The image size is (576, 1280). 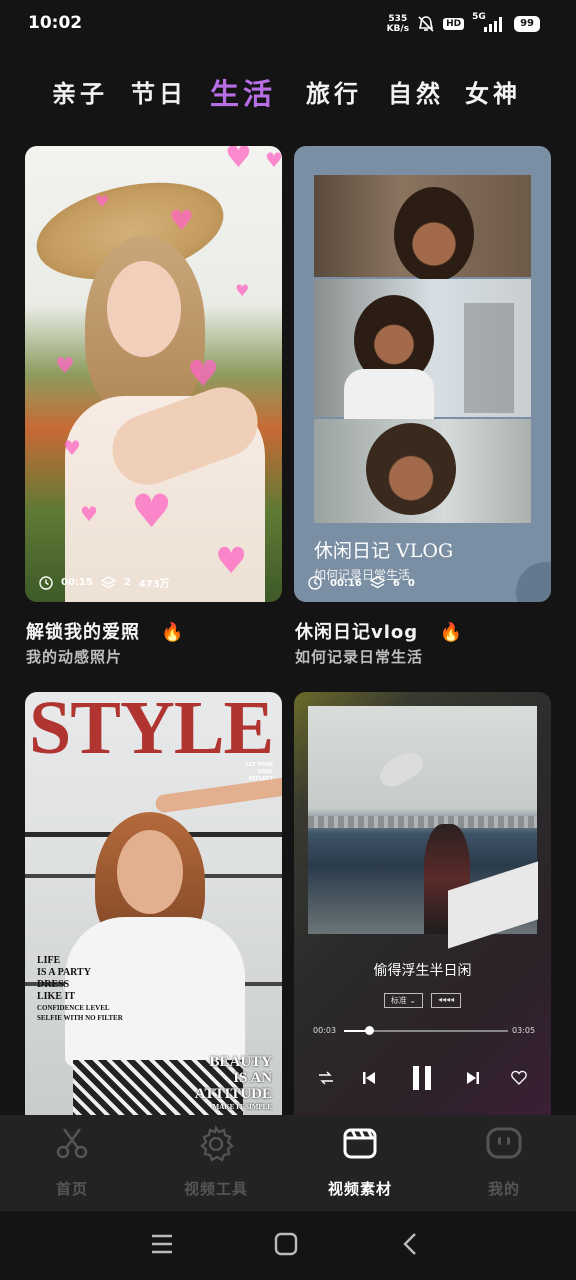 What do you see at coordinates (105, 632) in the screenshot?
I see `card-1-title: 解锁我的爱照 🔥` at bounding box center [105, 632].